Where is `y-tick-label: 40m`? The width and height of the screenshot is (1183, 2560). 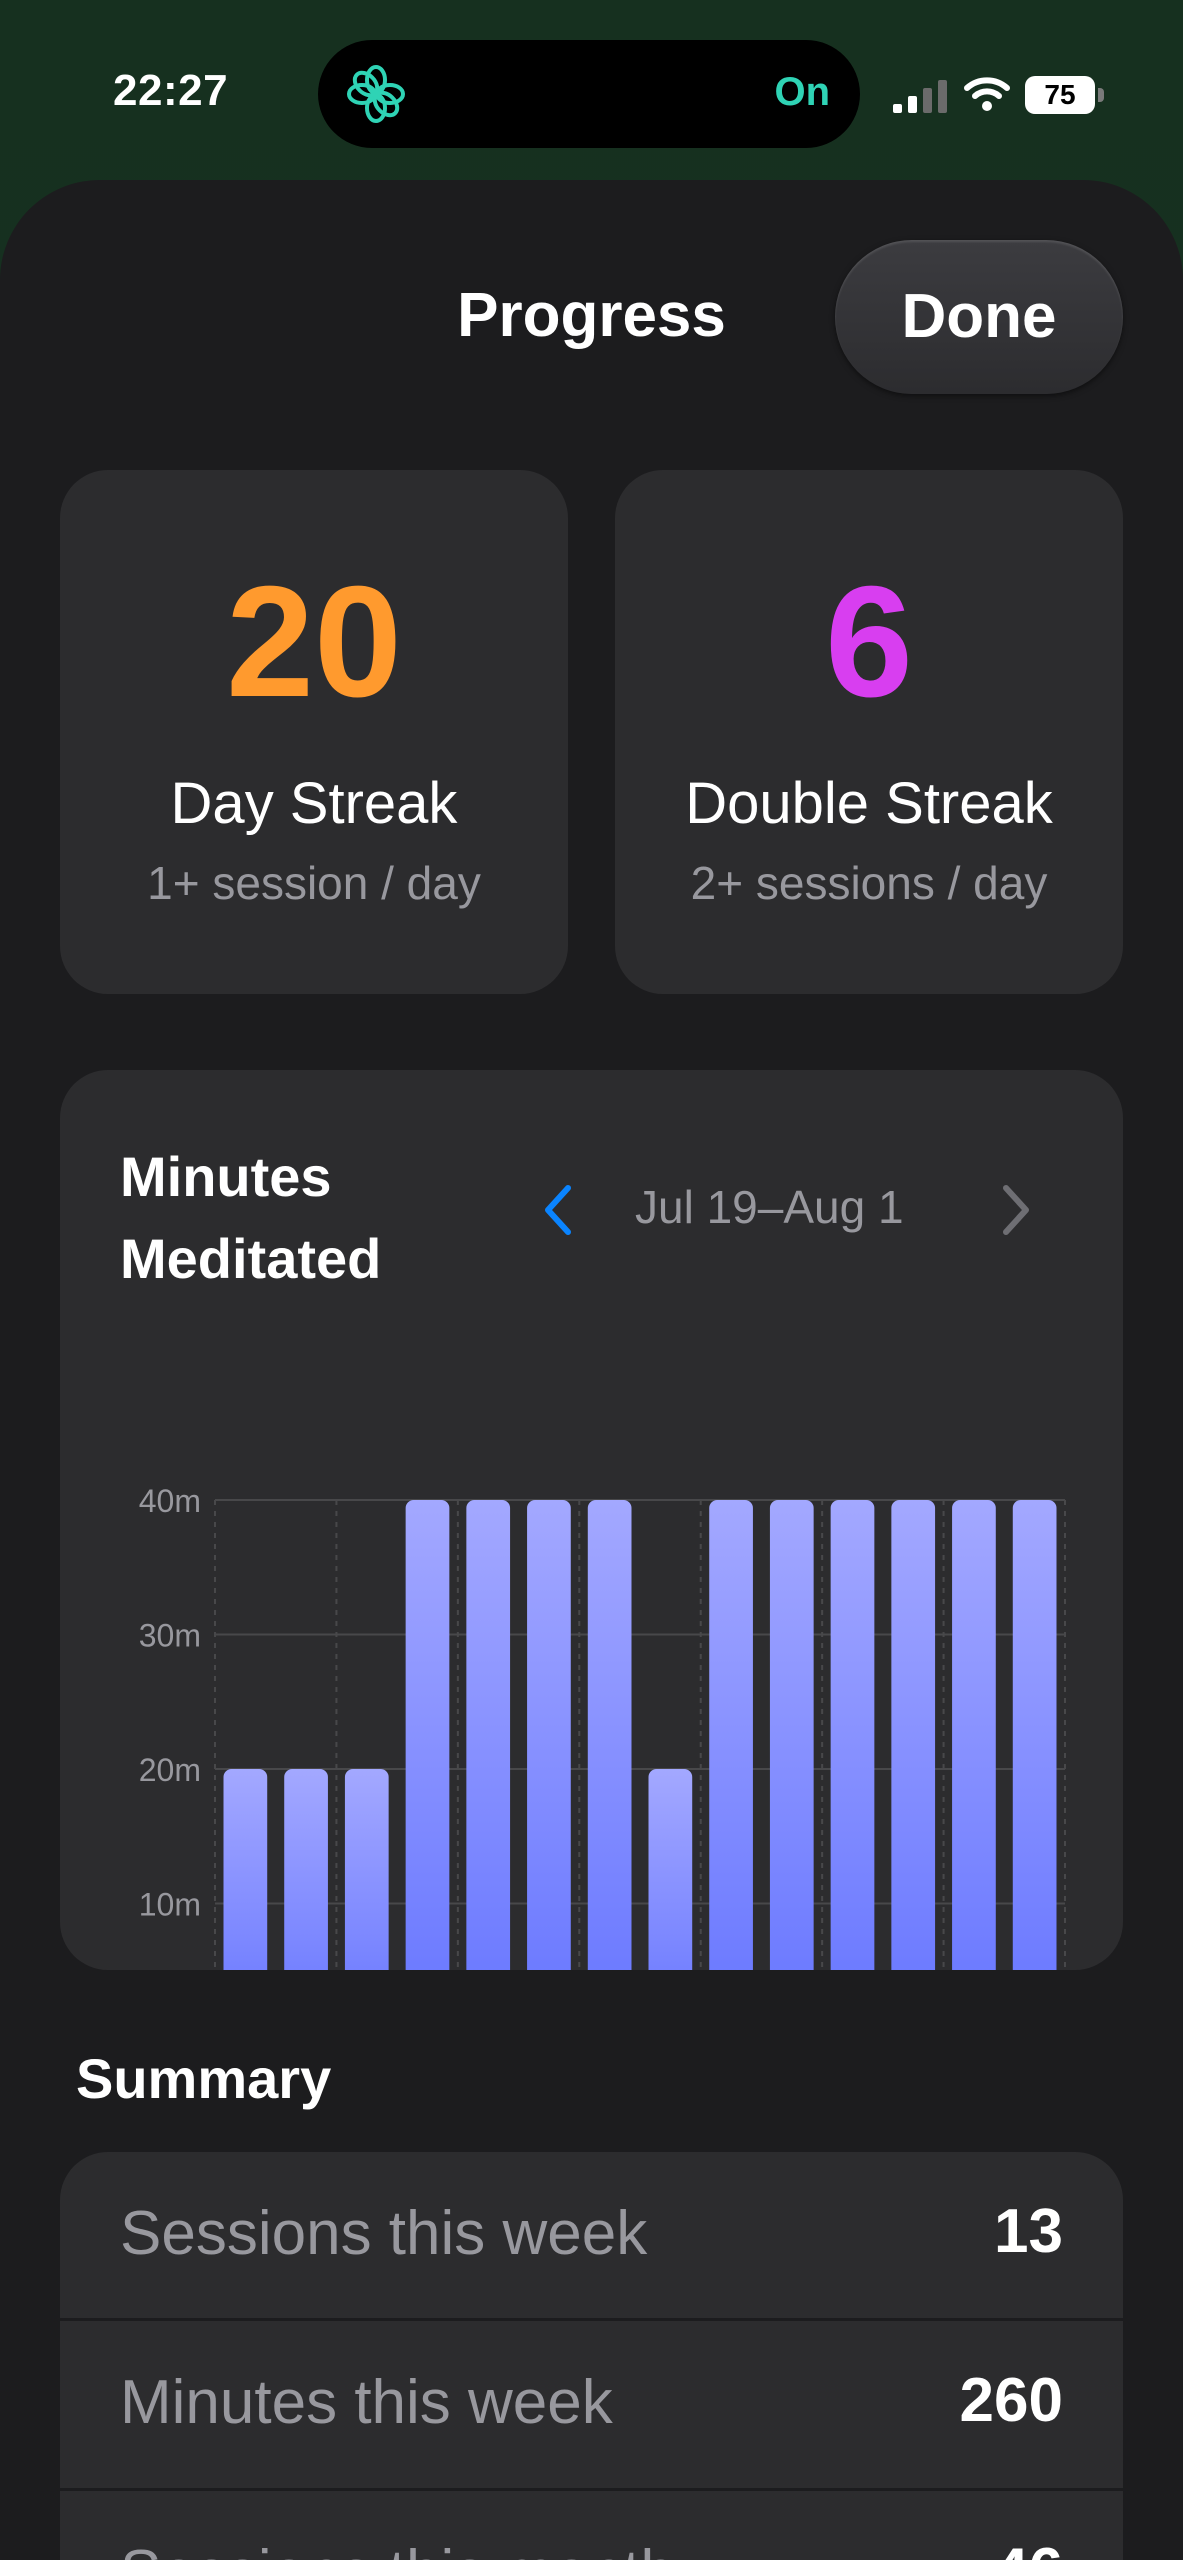 y-tick-label: 40m is located at coordinates (170, 1501).